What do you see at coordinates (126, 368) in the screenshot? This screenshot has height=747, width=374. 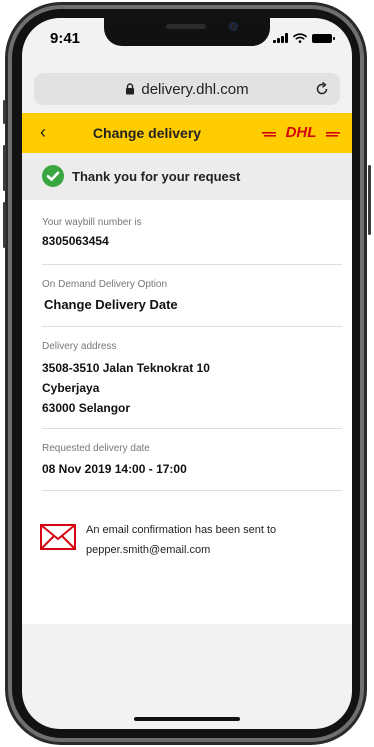 I see `address-line: 3508-3510 Jalan Teknokrat 10` at bounding box center [126, 368].